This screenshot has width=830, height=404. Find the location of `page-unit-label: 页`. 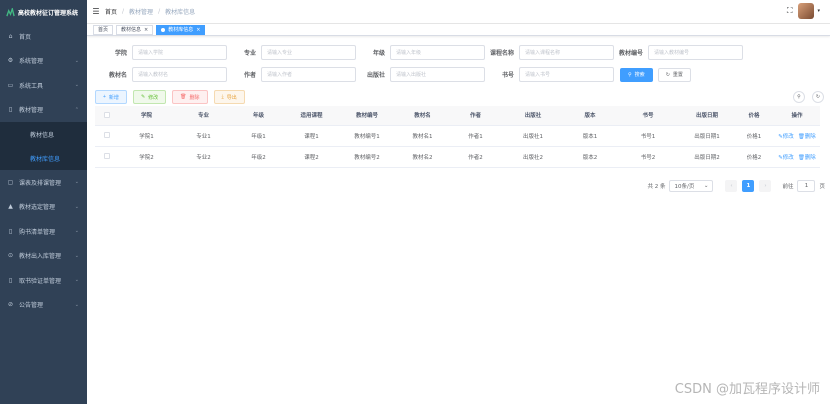

page-unit-label: 页 is located at coordinates (822, 187).